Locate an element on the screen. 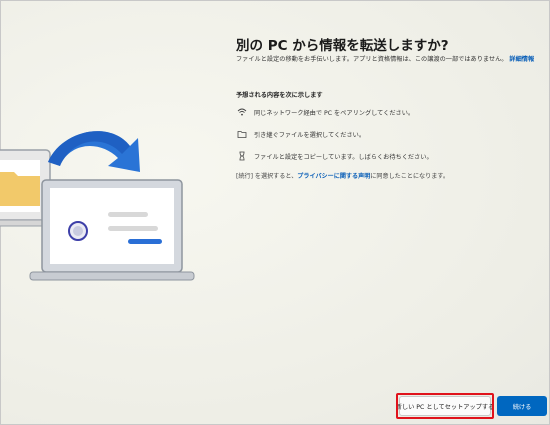 This screenshot has height=425, width=550. privacy-statement-link: プライバシーに関する声明 is located at coordinates (333, 176).